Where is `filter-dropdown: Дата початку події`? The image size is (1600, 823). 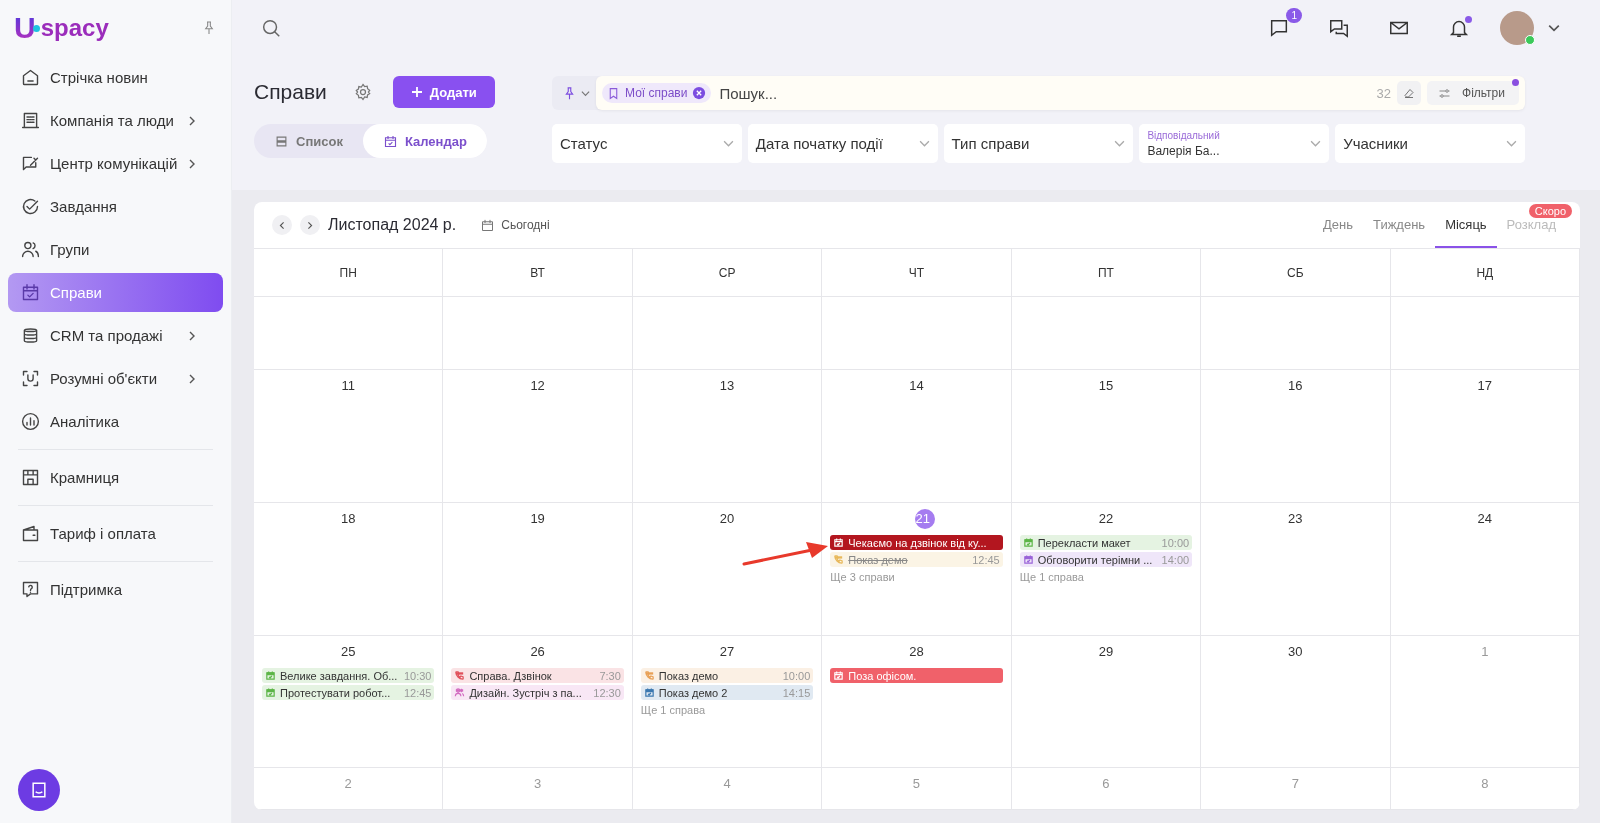 filter-dropdown: Дата початку події is located at coordinates (842, 143).